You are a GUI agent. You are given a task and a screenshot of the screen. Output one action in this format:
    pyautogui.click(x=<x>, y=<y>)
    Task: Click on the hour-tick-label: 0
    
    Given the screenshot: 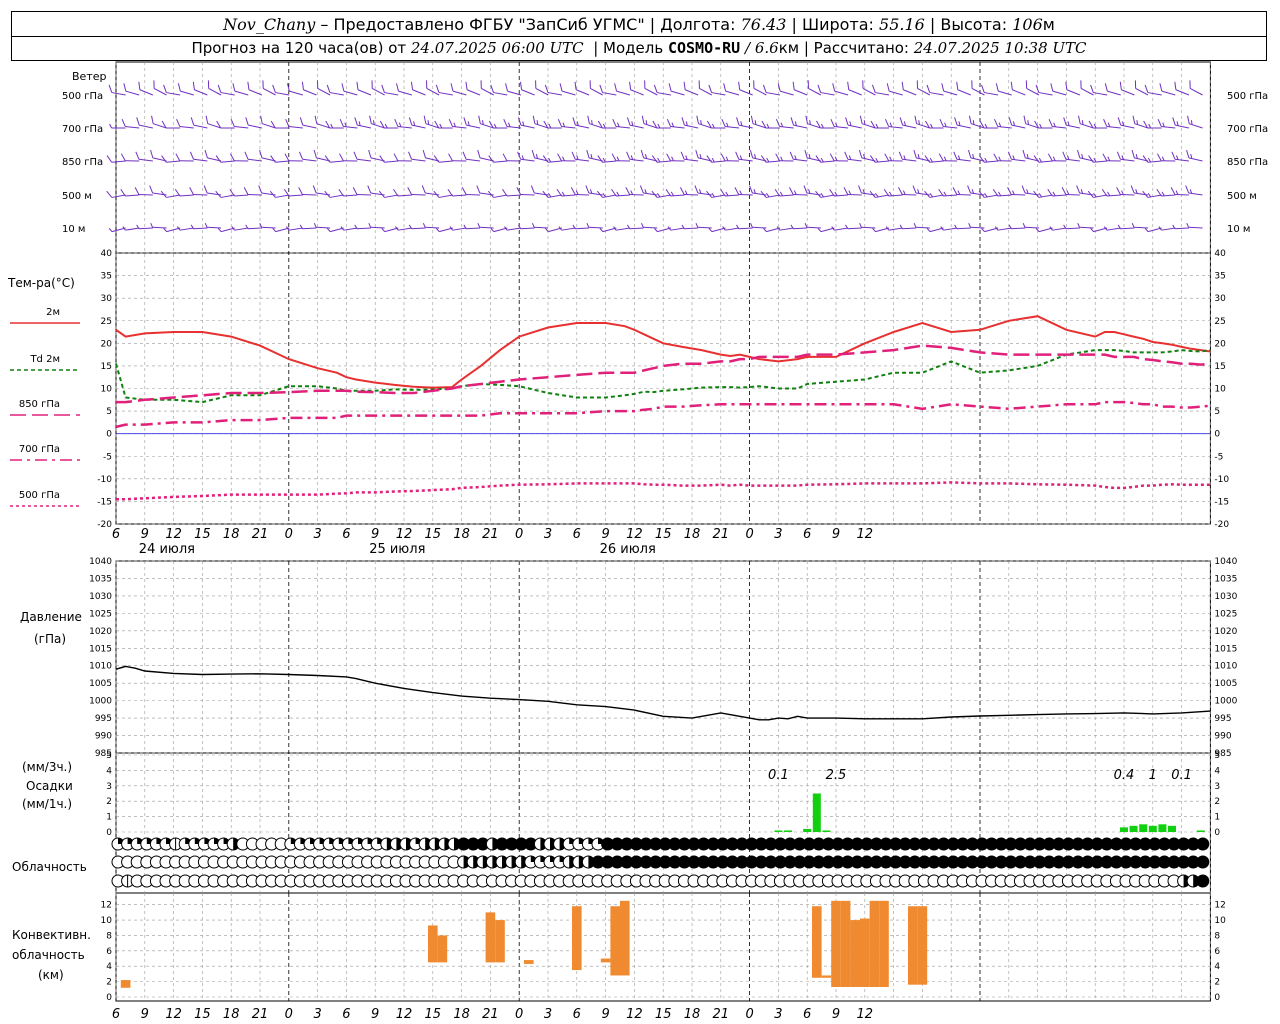 What is the action you would take?
    pyautogui.click(x=519, y=1014)
    